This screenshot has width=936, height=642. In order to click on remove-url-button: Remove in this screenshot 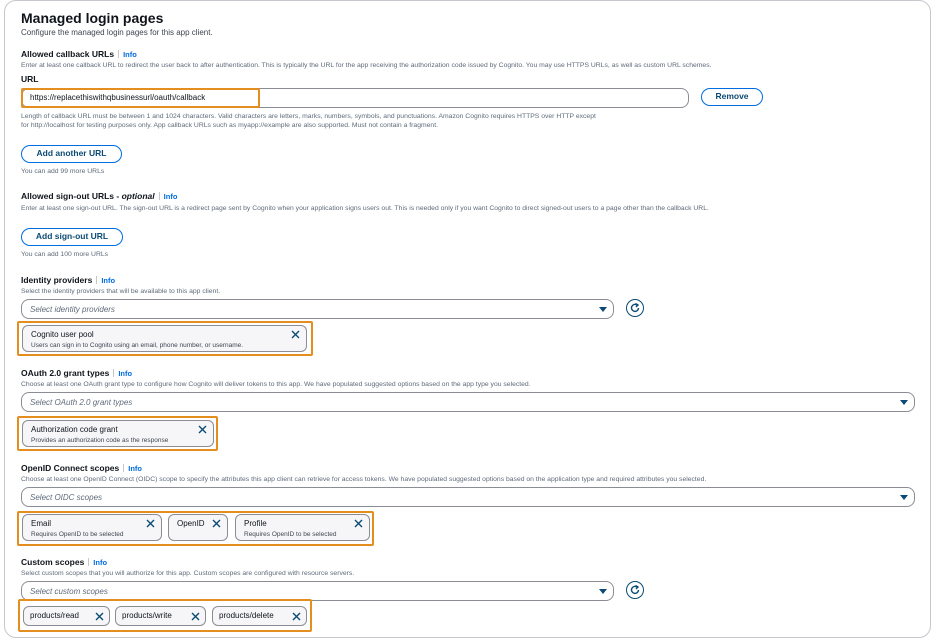, I will do `click(732, 97)`.